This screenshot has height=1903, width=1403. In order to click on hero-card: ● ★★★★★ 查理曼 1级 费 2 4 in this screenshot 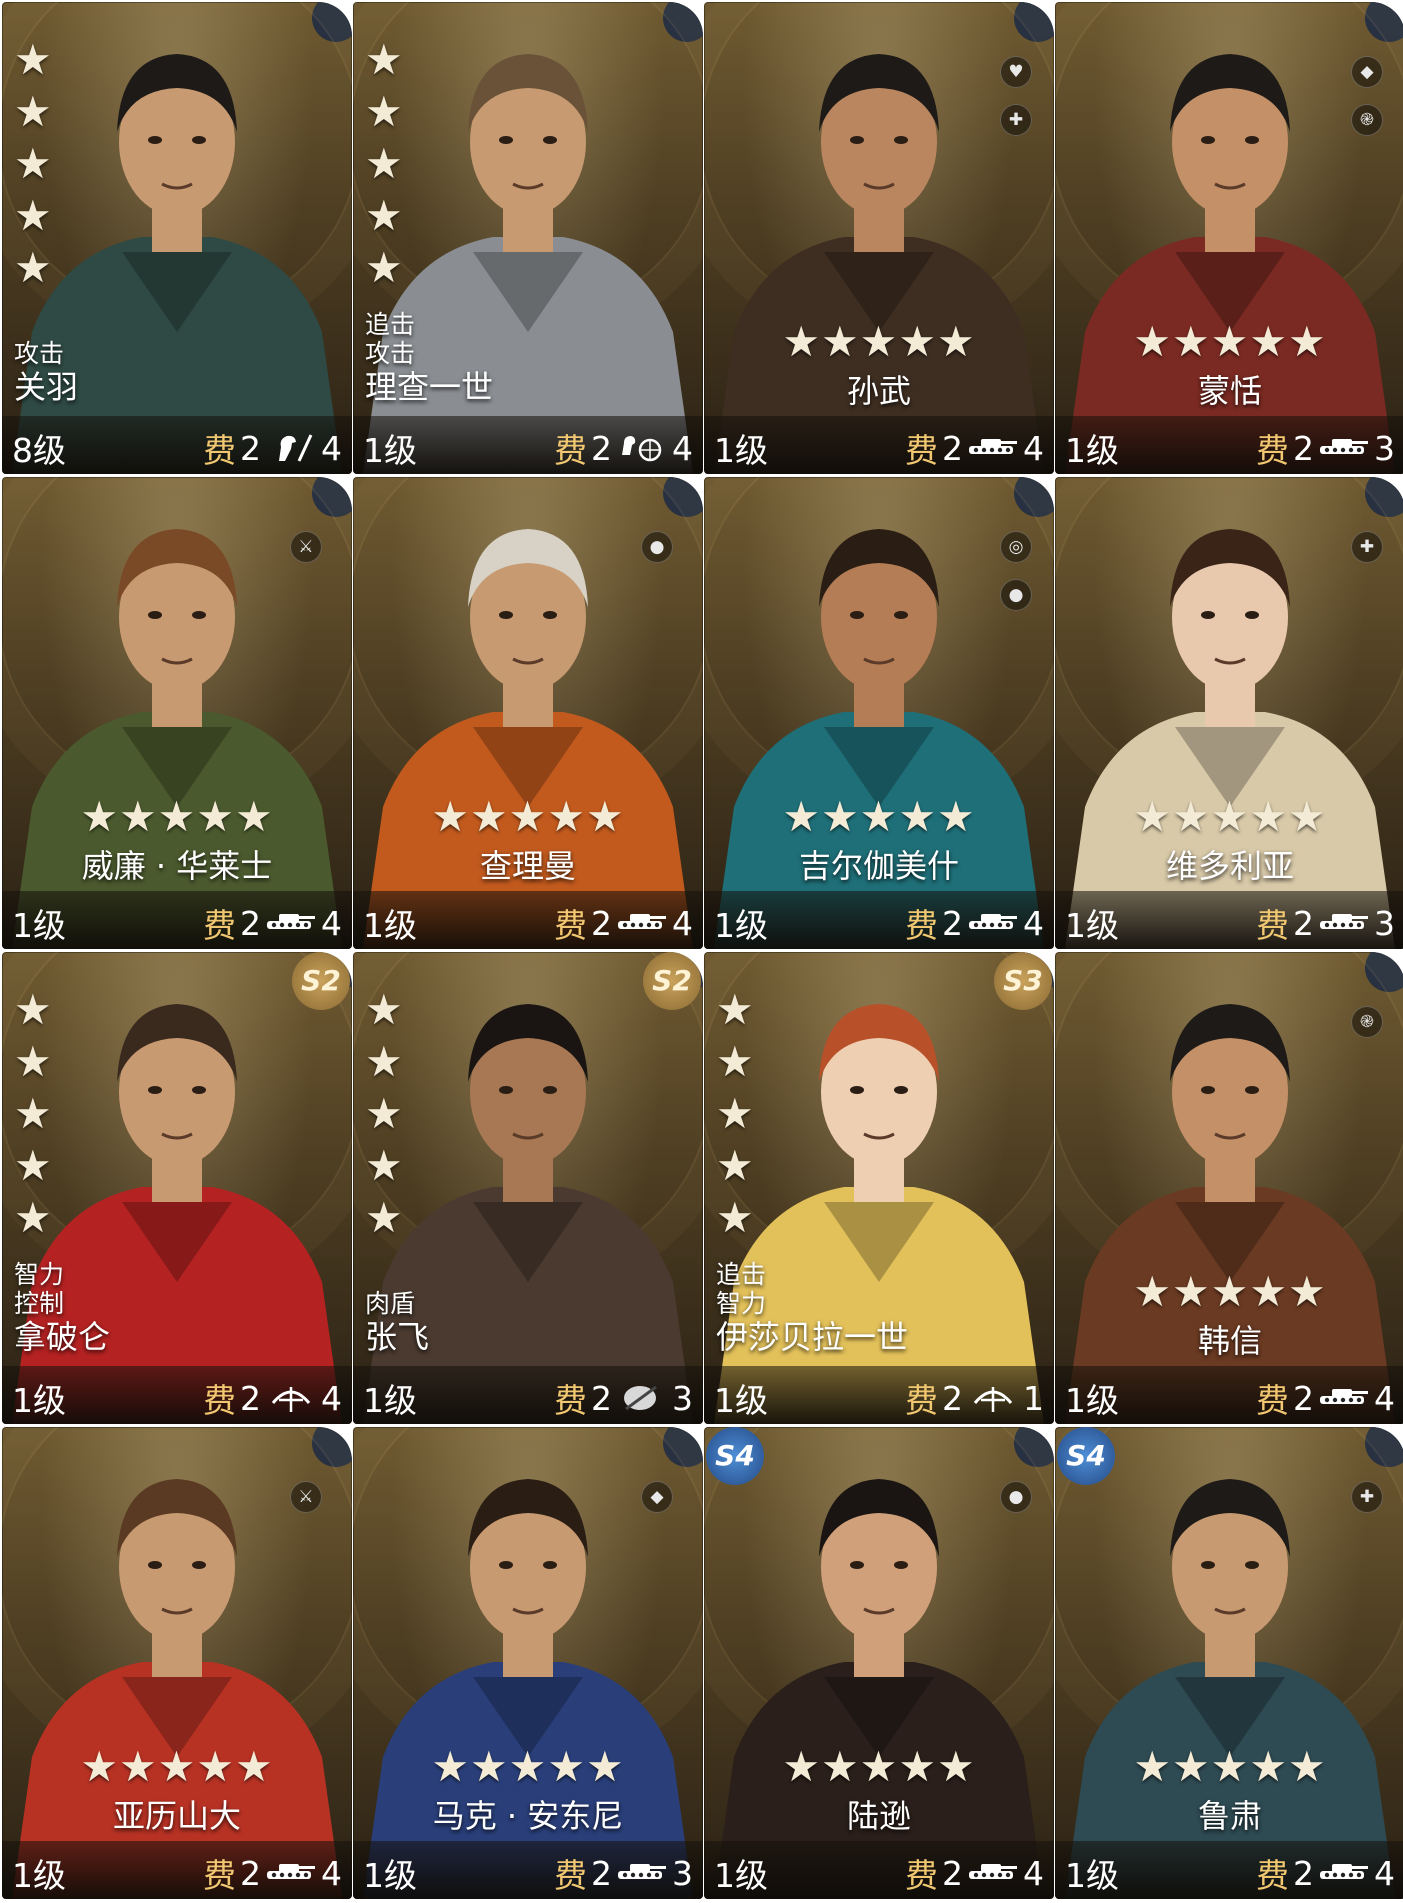, I will do `click(528, 713)`.